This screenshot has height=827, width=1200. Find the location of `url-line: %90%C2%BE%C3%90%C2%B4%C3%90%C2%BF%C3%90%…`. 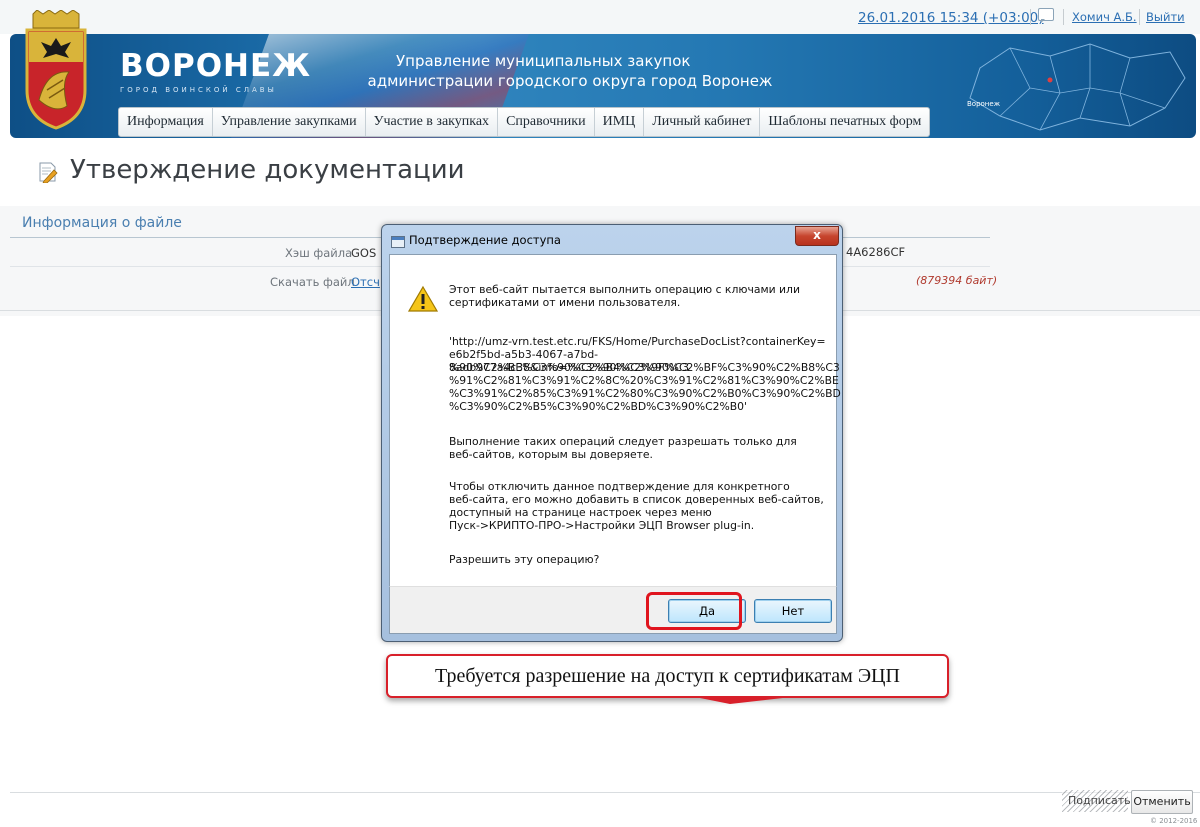

url-line: %90%C2%BE%C3%90%C2%B4%C3%90%C2%BF%C3%90%… is located at coordinates (644, 367).